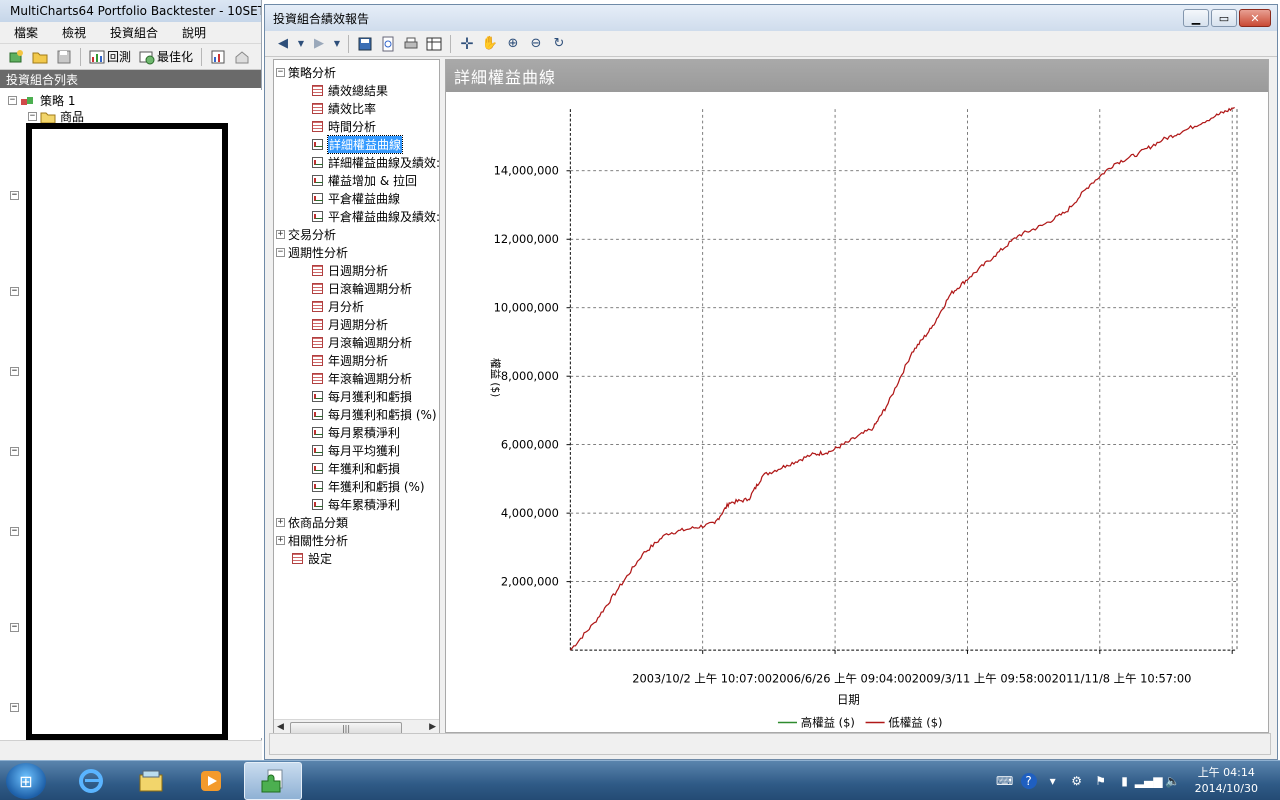 This screenshot has width=1280, height=800. What do you see at coordinates (218, 57) in the screenshot?
I see `report-button` at bounding box center [218, 57].